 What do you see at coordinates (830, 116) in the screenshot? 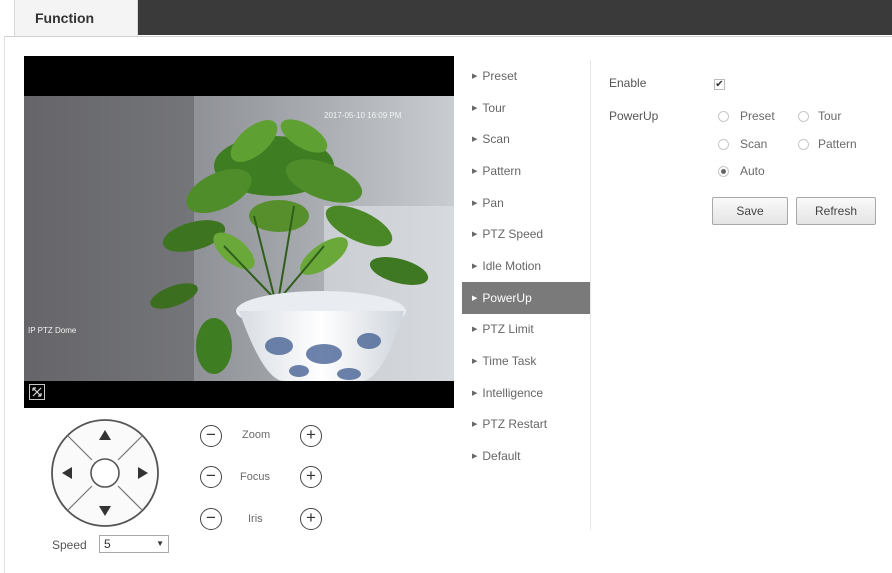
I see `option-tour-label: Tour` at bounding box center [830, 116].